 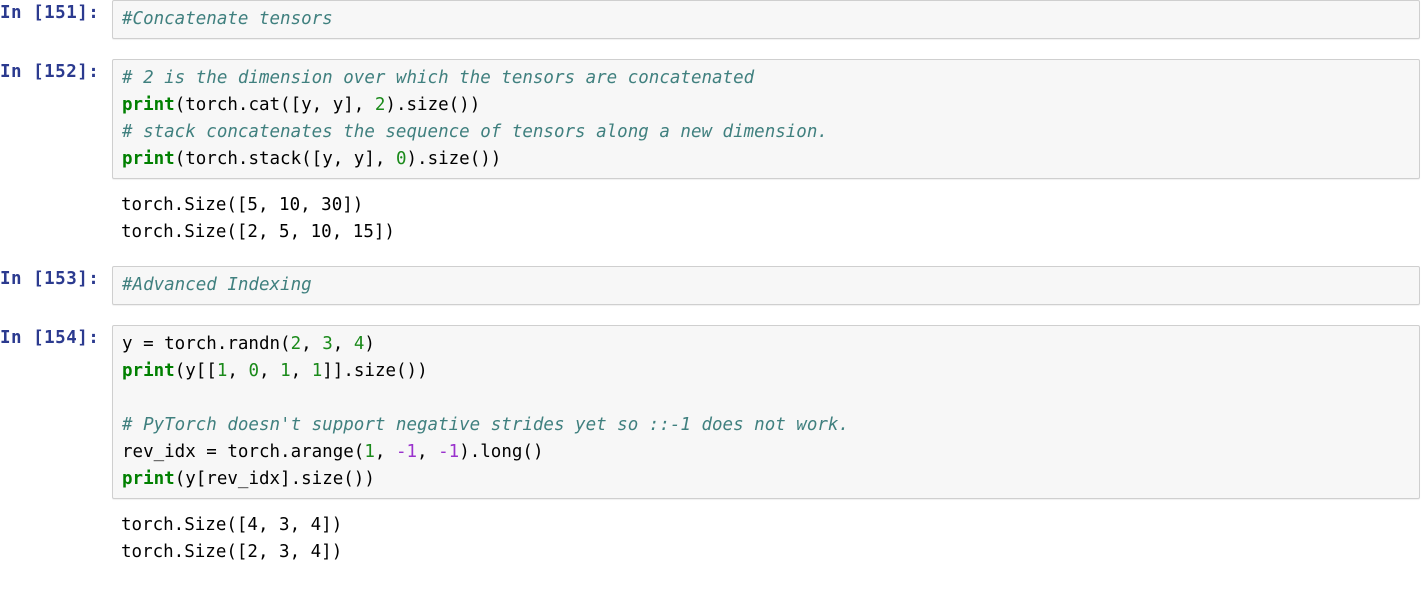 I want to click on code-token-plain: (y[rev_idx].size()), so click(x=274, y=479).